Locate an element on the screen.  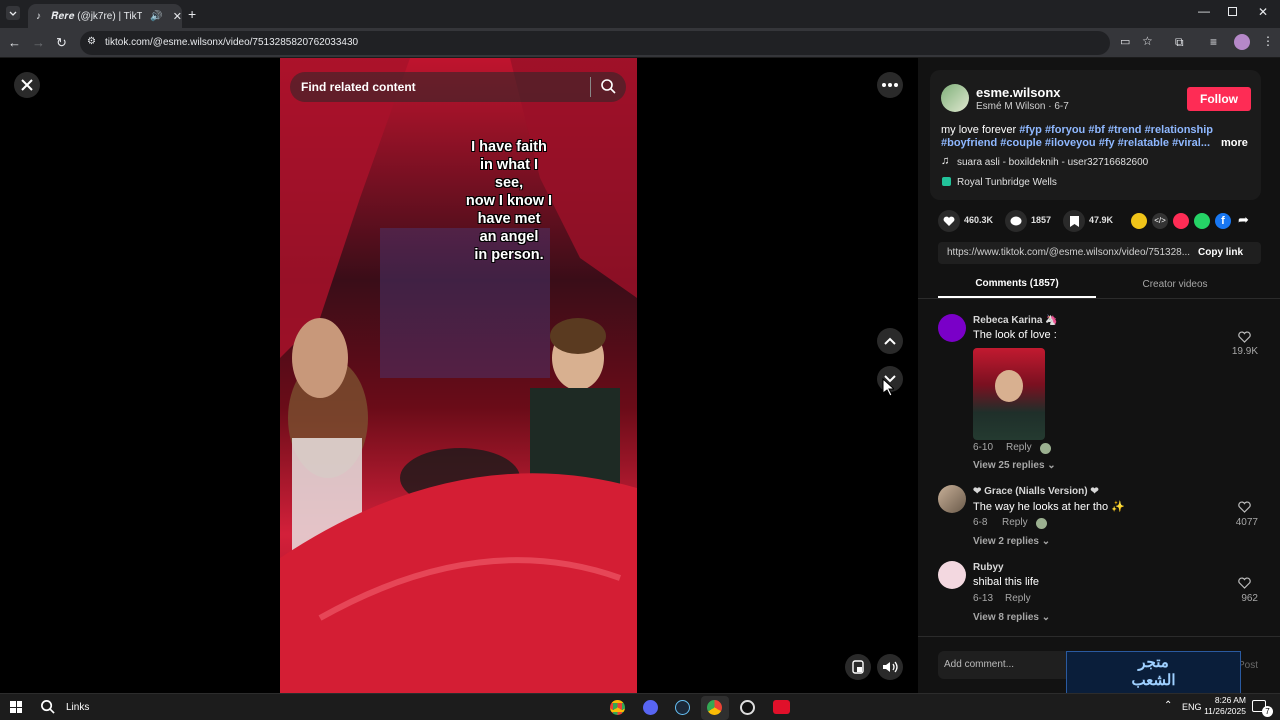
active-chrome-taskbar-icon is located at coordinates (715, 708).